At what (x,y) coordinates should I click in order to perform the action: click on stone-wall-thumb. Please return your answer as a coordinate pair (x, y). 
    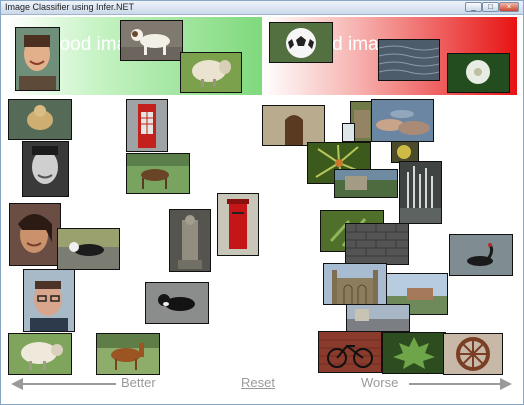
    Looking at the image, I should click on (377, 244).